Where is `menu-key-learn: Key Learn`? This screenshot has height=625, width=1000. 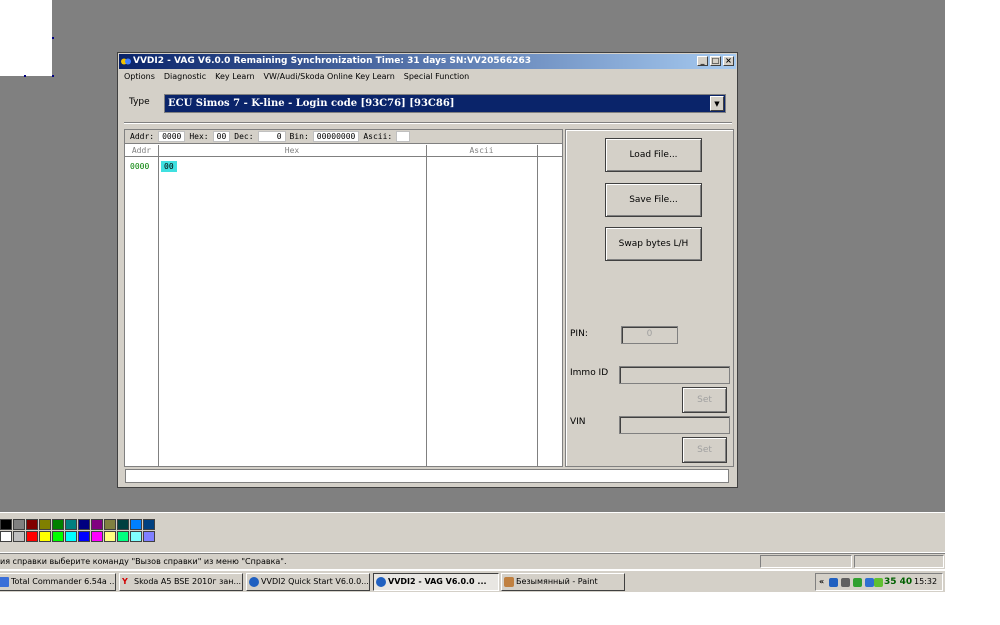 menu-key-learn: Key Learn is located at coordinates (234, 77).